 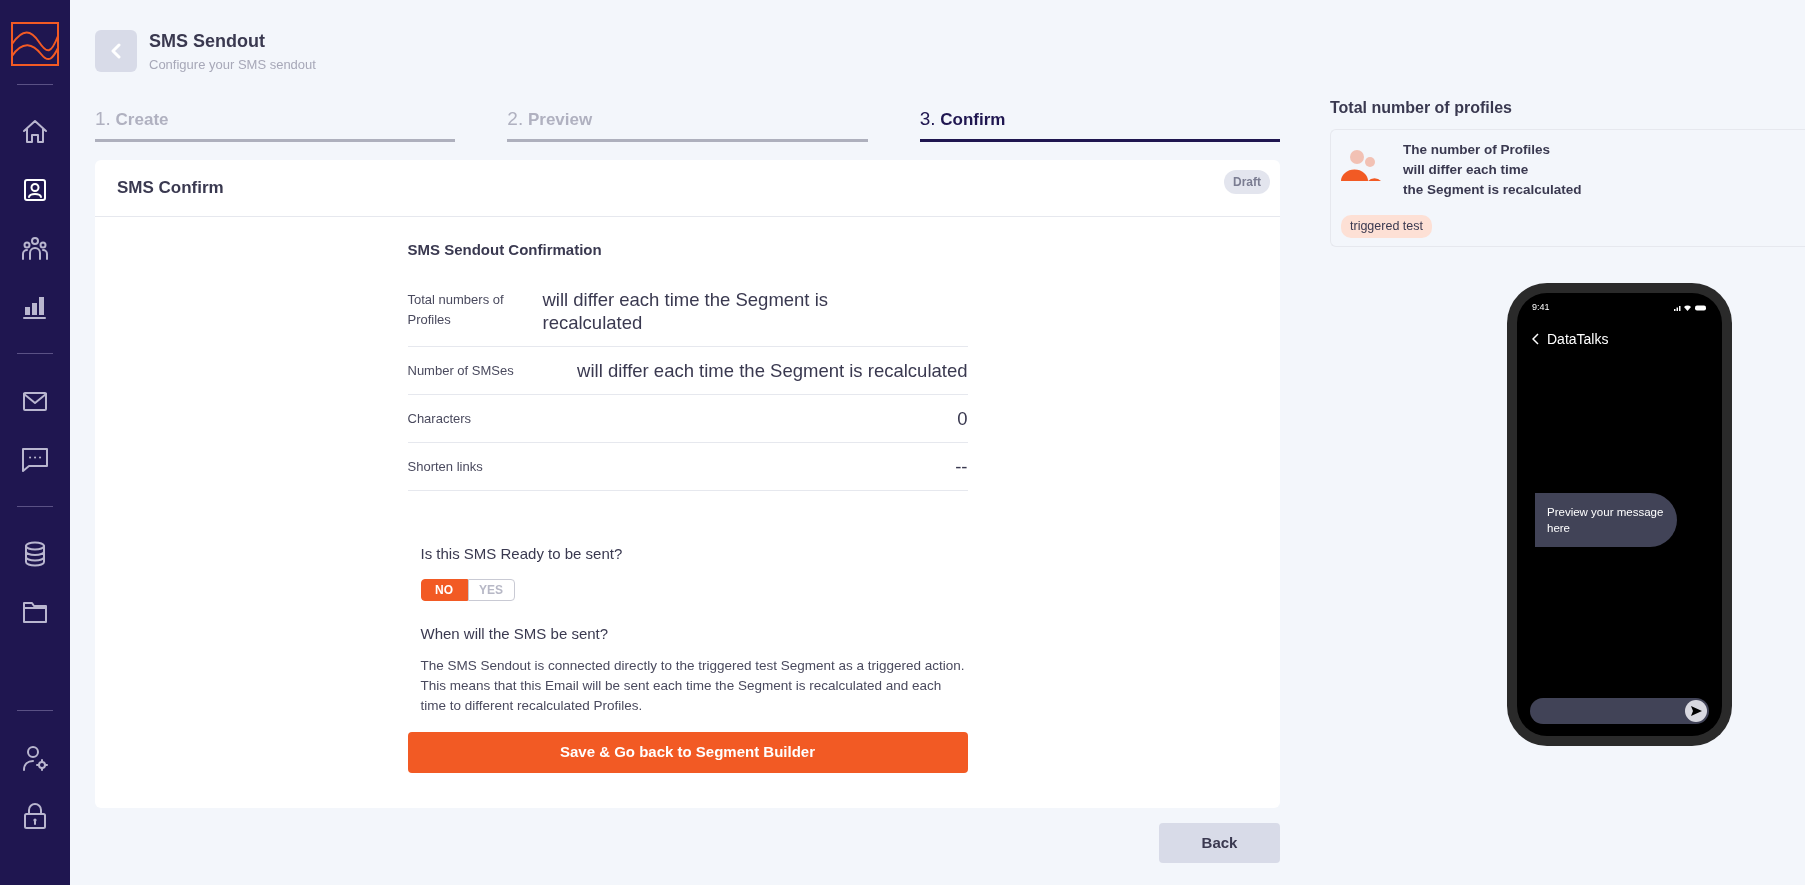 What do you see at coordinates (35, 44) in the screenshot?
I see `logo-icon` at bounding box center [35, 44].